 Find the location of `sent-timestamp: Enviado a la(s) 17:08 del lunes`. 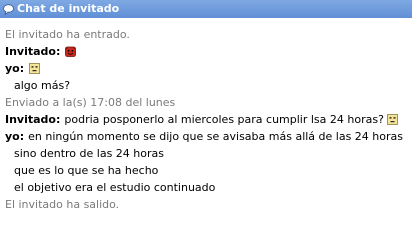

sent-timestamp: Enviado a la(s) 17:08 del lunes is located at coordinates (90, 102).